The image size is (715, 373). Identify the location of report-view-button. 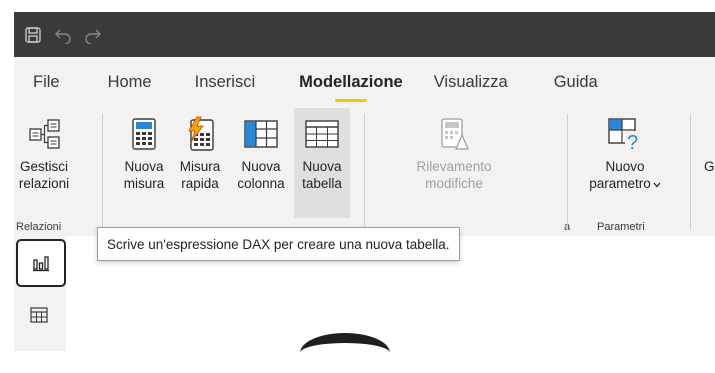
(41, 263).